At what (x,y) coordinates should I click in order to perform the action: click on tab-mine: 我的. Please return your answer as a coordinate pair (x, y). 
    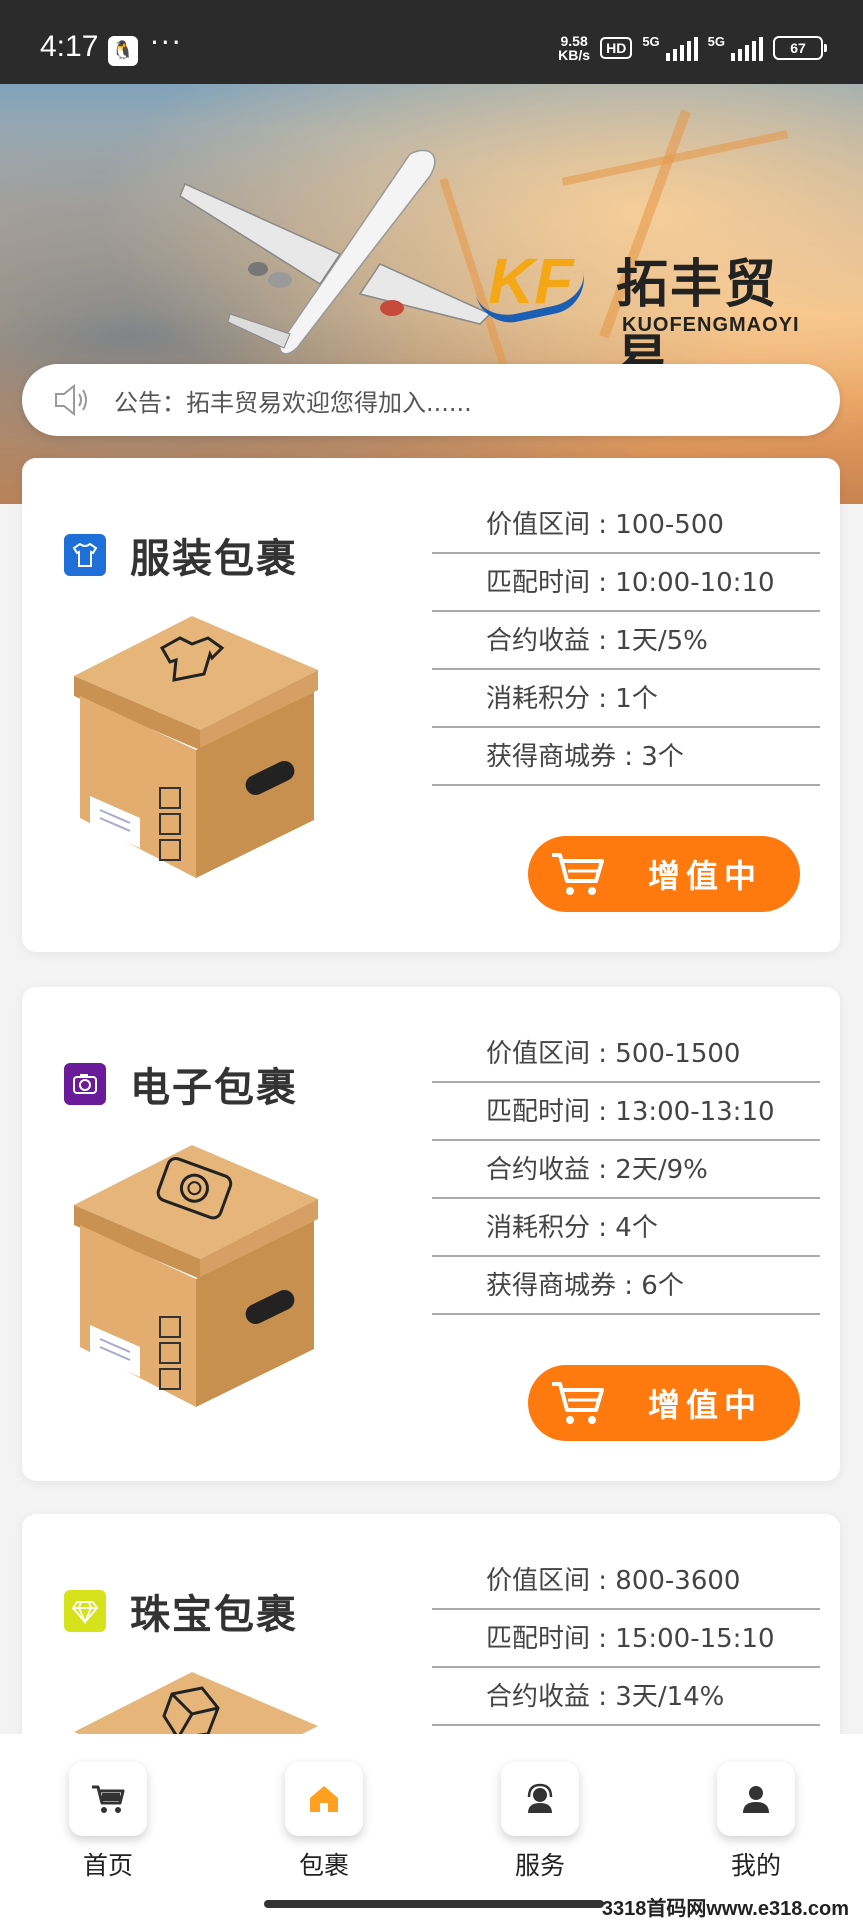
    Looking at the image, I should click on (756, 1822).